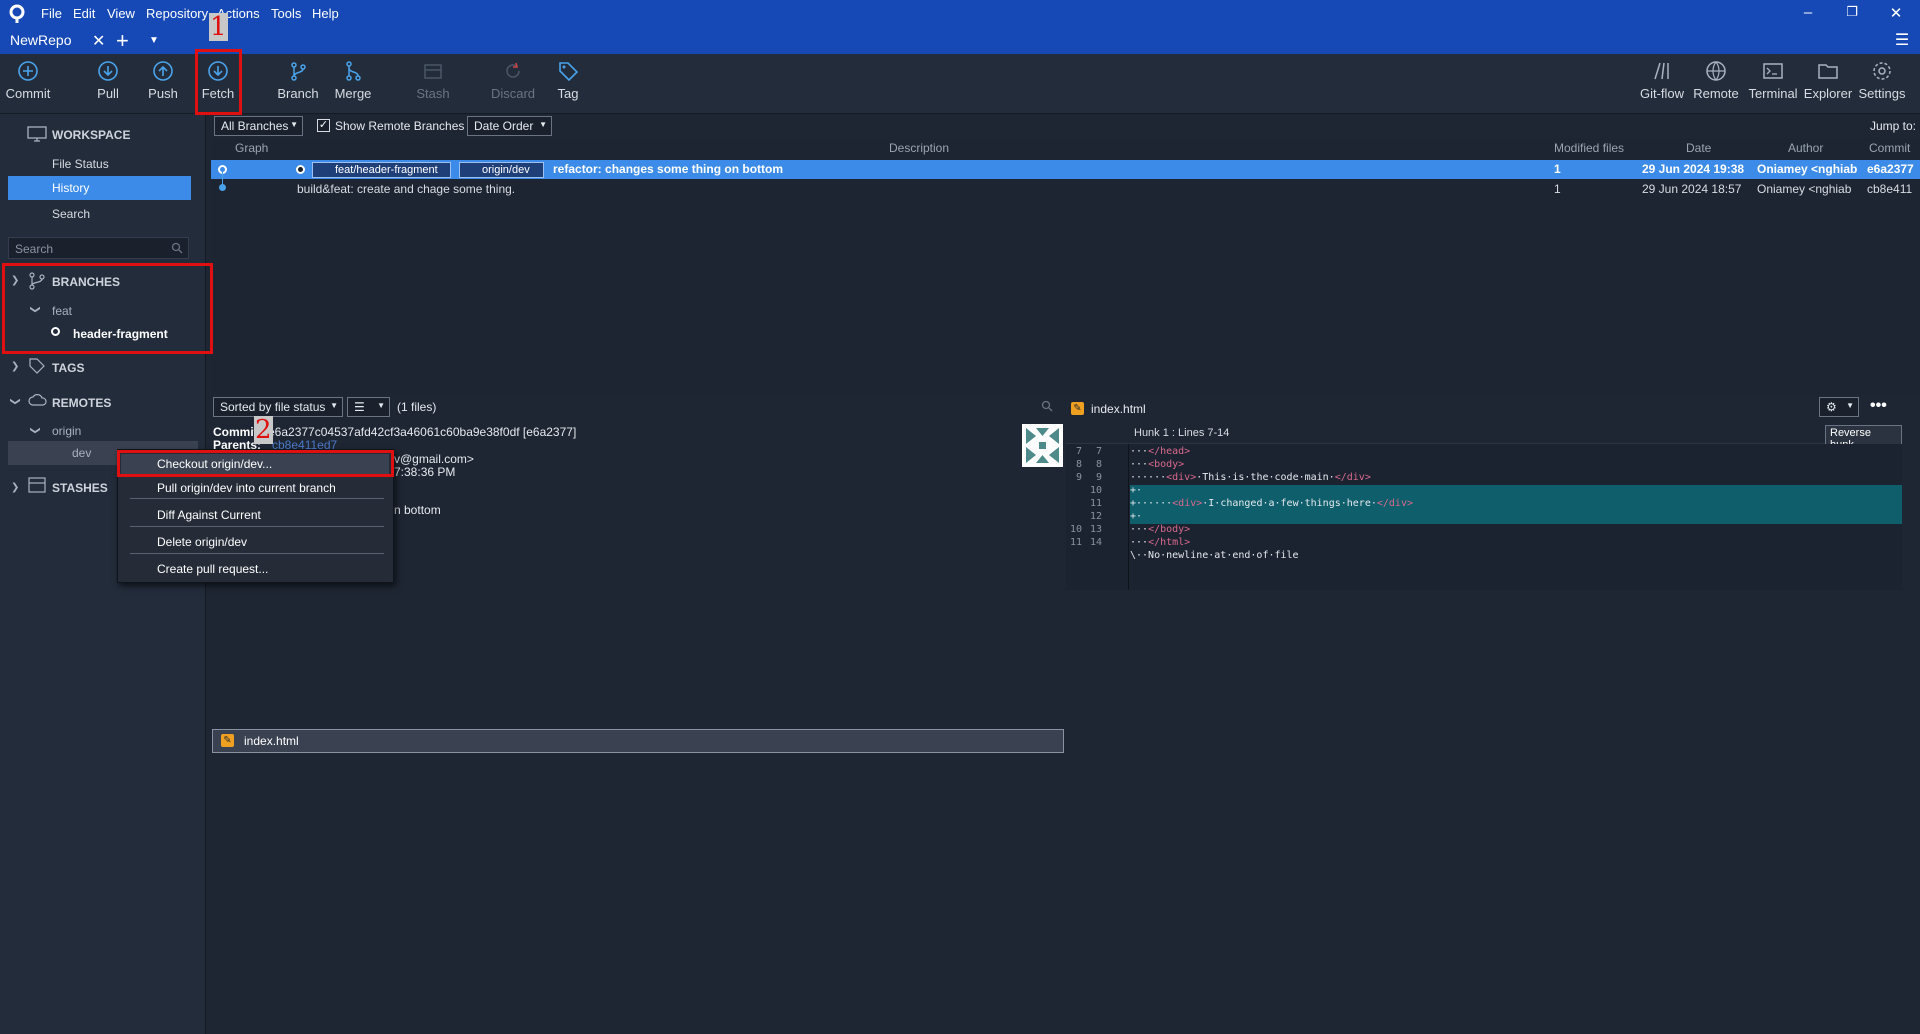  I want to click on branch-tag-origin-dev: origin/dev, so click(501, 170).